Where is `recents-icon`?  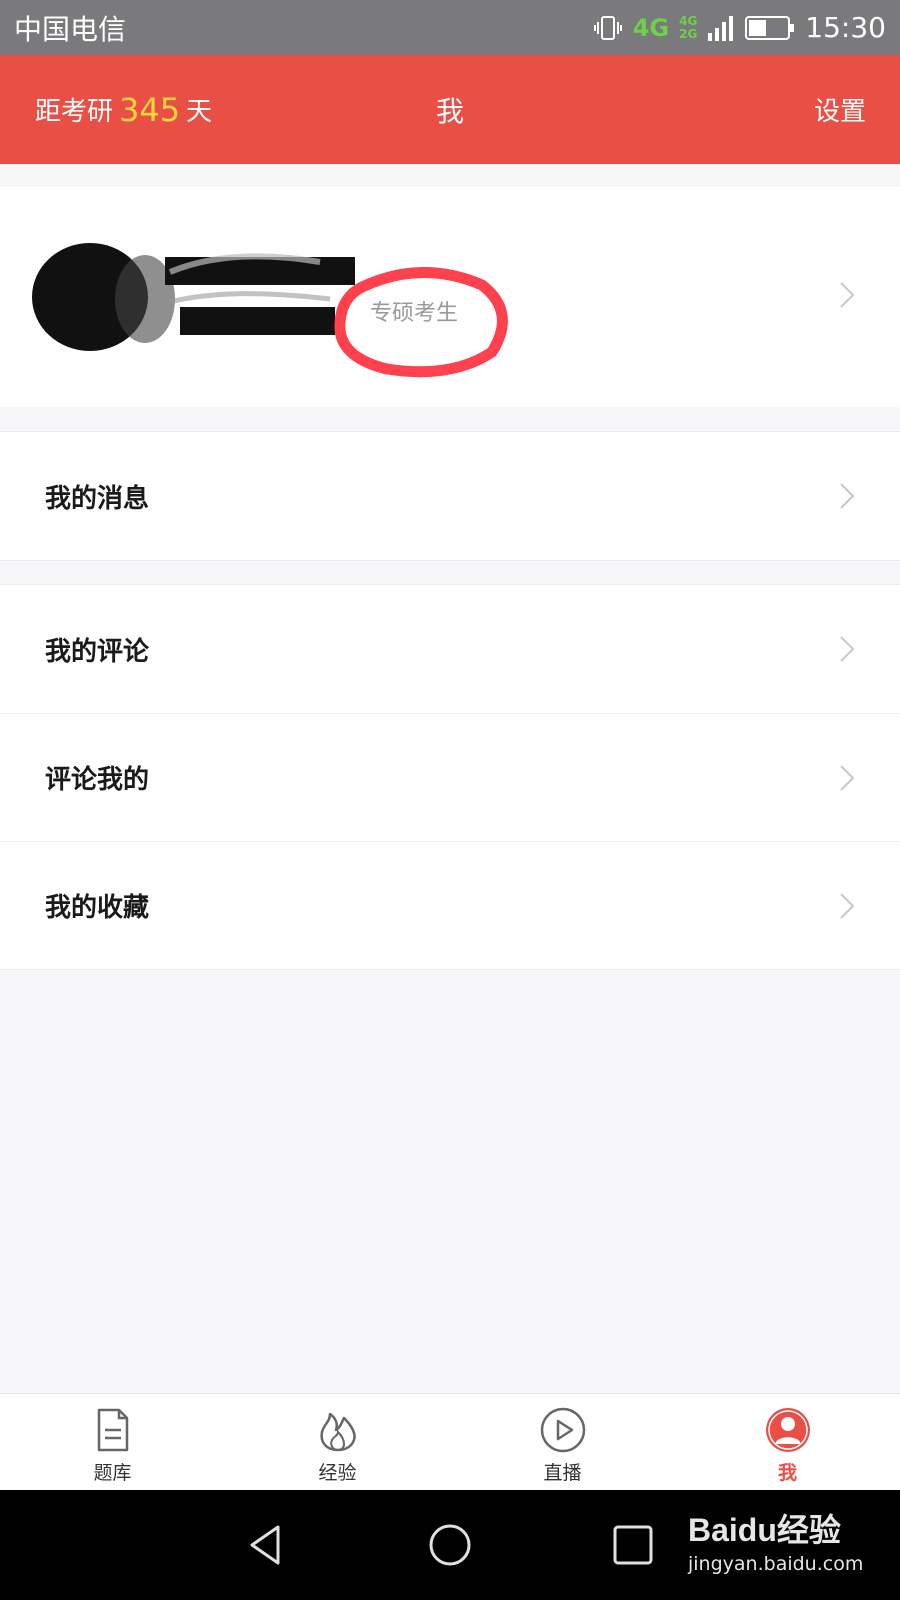 recents-icon is located at coordinates (633, 1545).